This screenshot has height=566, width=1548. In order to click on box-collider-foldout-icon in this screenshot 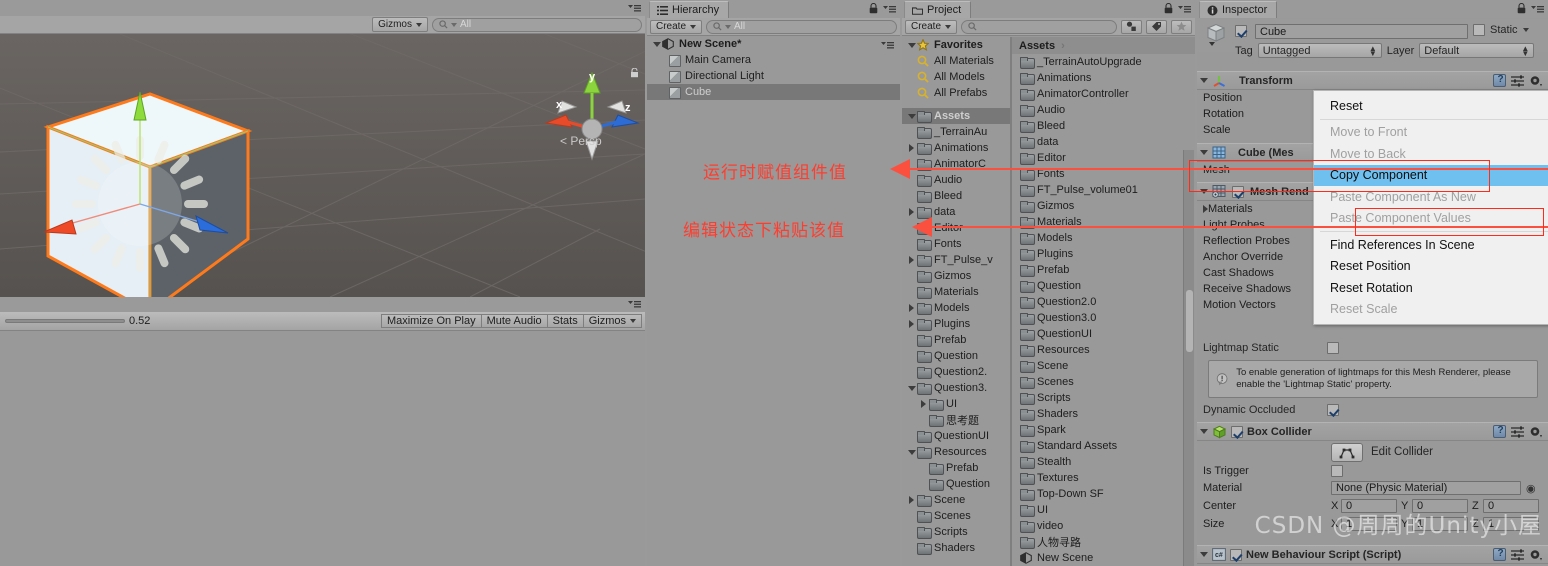, I will do `click(1204, 431)`.